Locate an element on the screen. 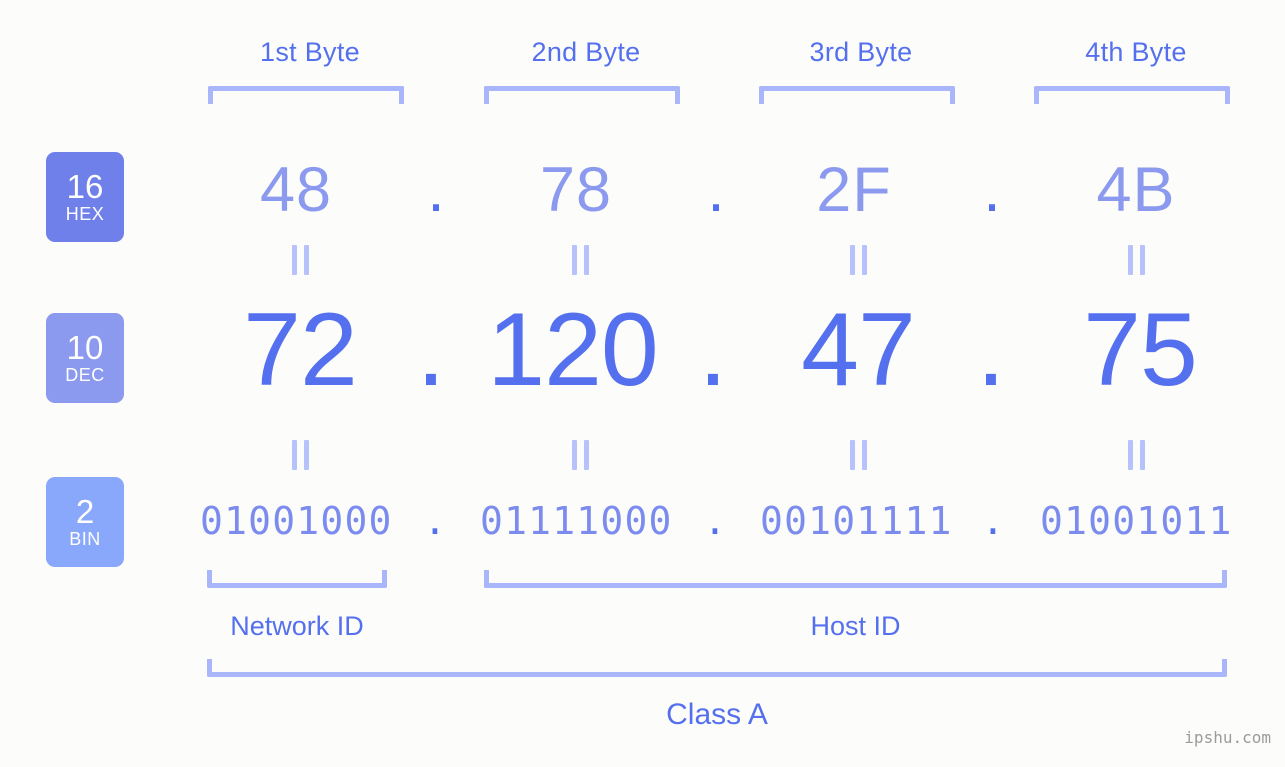 The width and height of the screenshot is (1285, 767). hex-octet-3: 2F is located at coordinates (854, 190).